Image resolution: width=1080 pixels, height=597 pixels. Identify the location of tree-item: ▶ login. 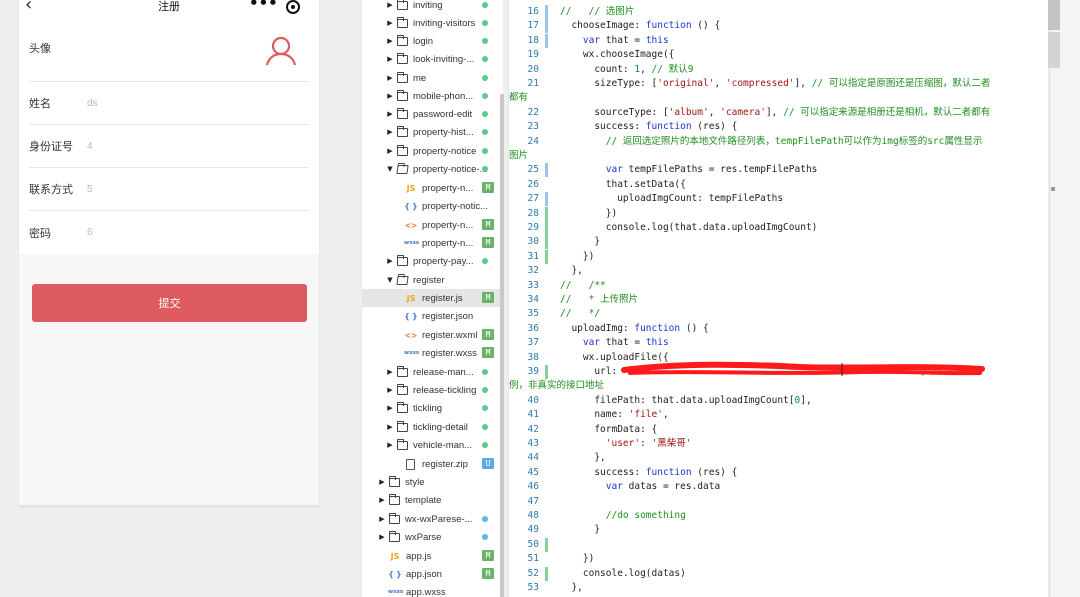
(432, 41).